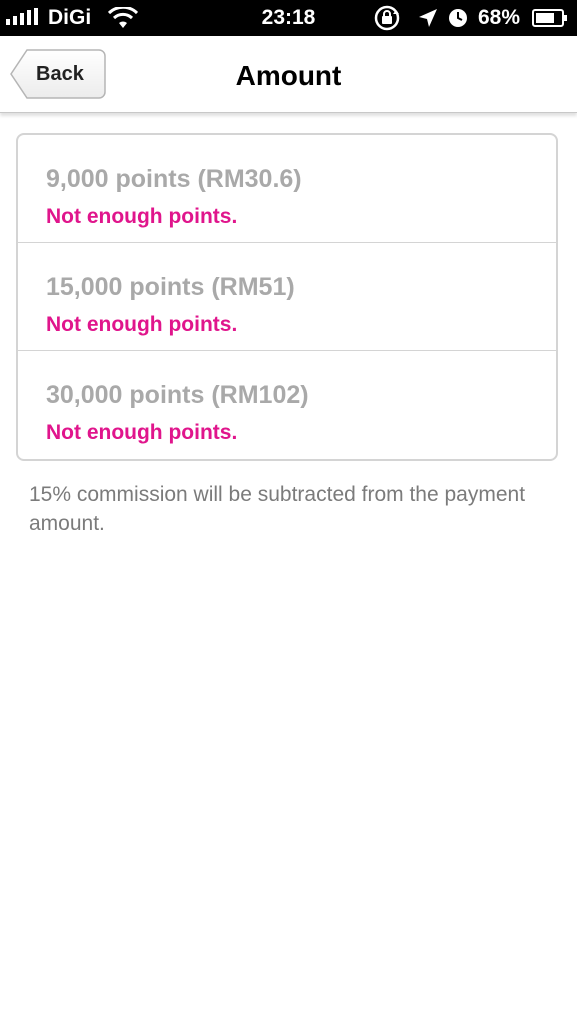 Image resolution: width=577 pixels, height=1024 pixels. I want to click on back-button-label: Back, so click(60, 74).